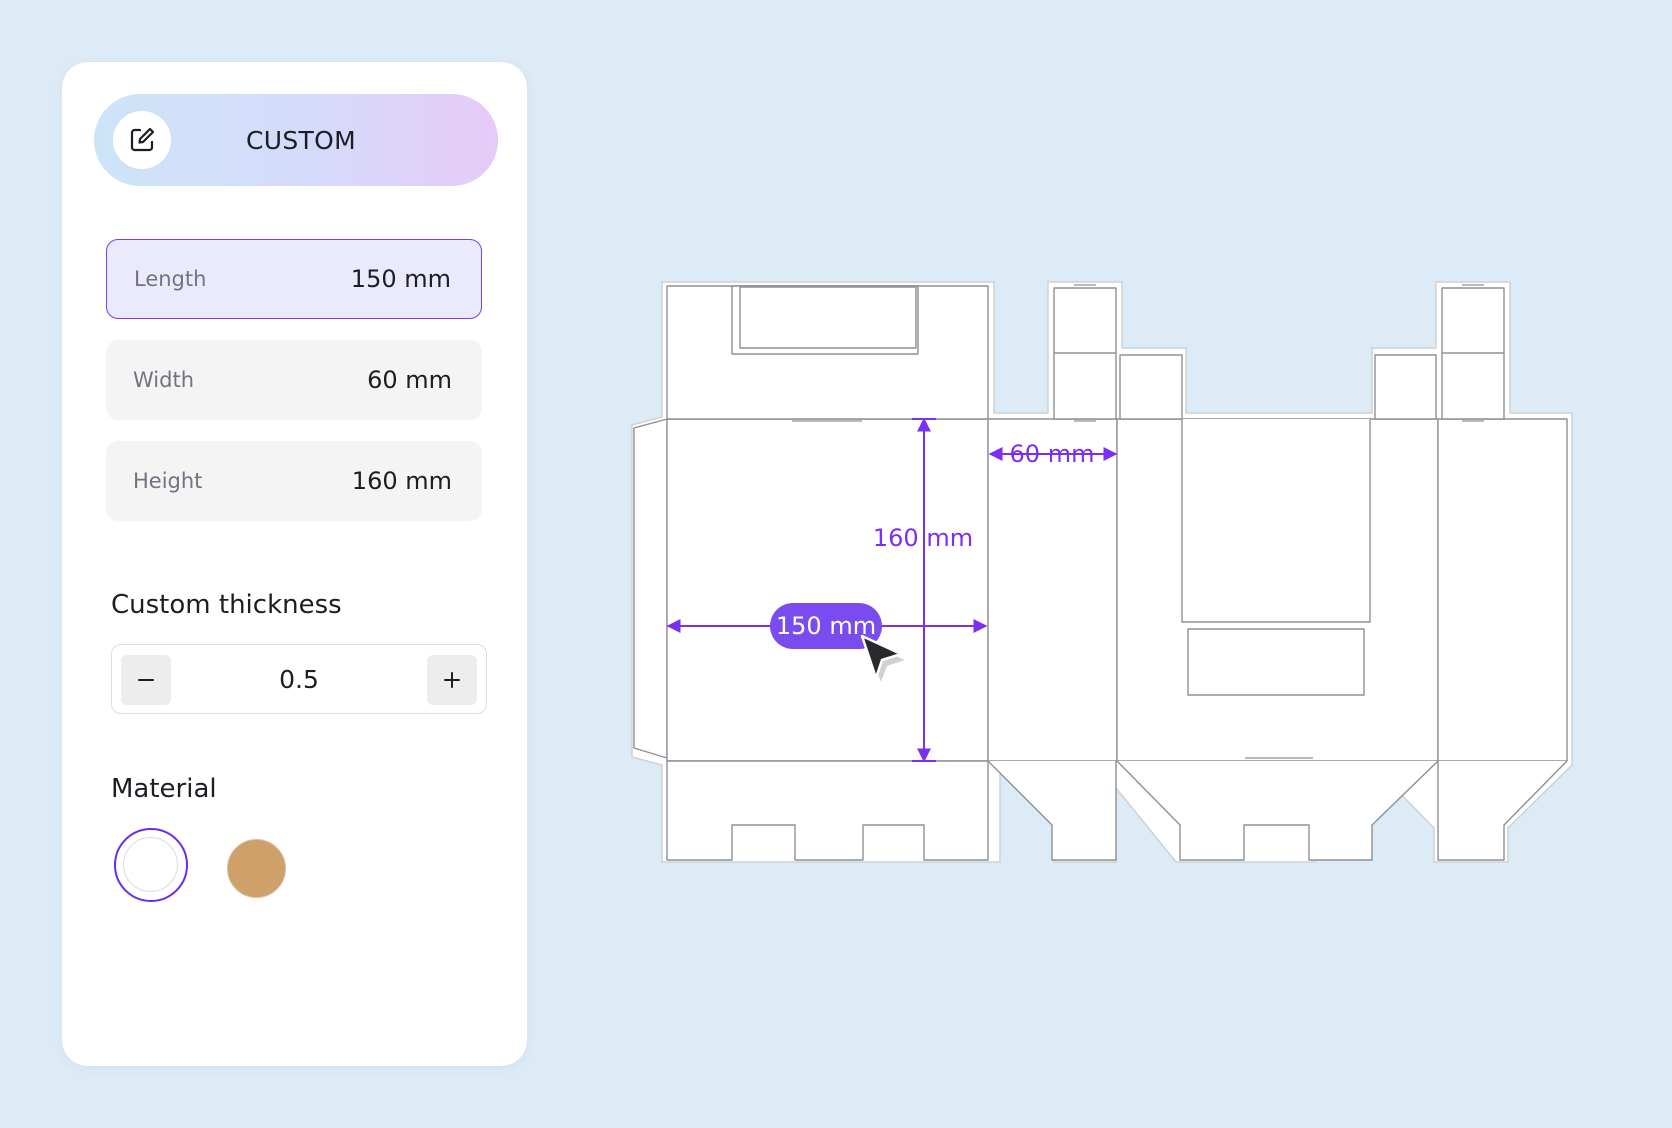 This screenshot has width=1672, height=1128. Describe the element at coordinates (827, 810) in the screenshot. I see `bottom-flap-front` at that location.